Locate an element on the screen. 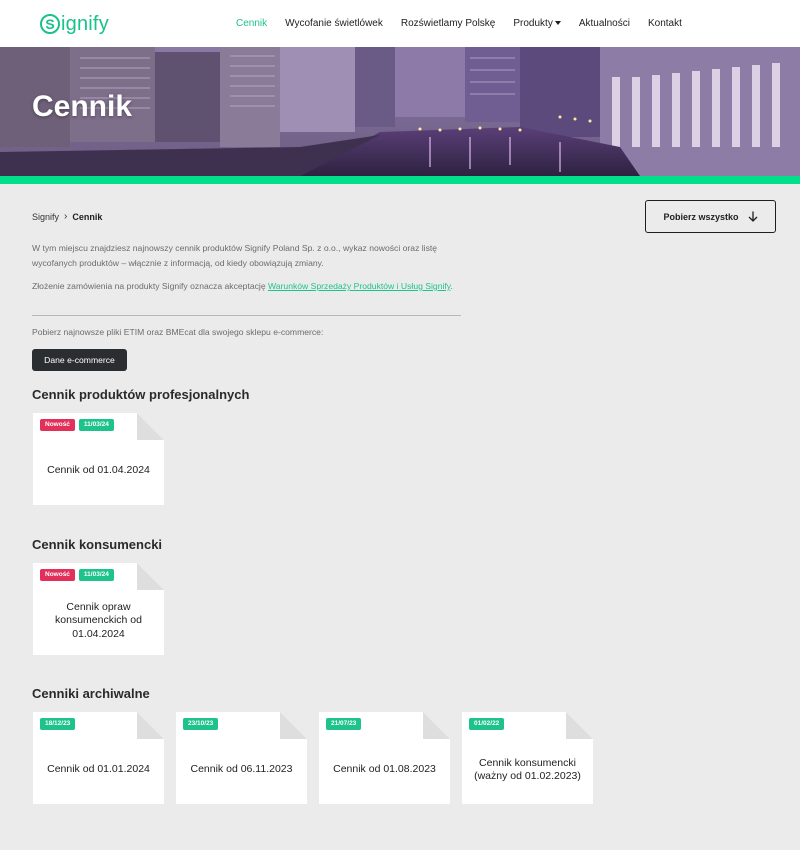  section-title-archive: Cenniki archiwalne is located at coordinates (91, 693).